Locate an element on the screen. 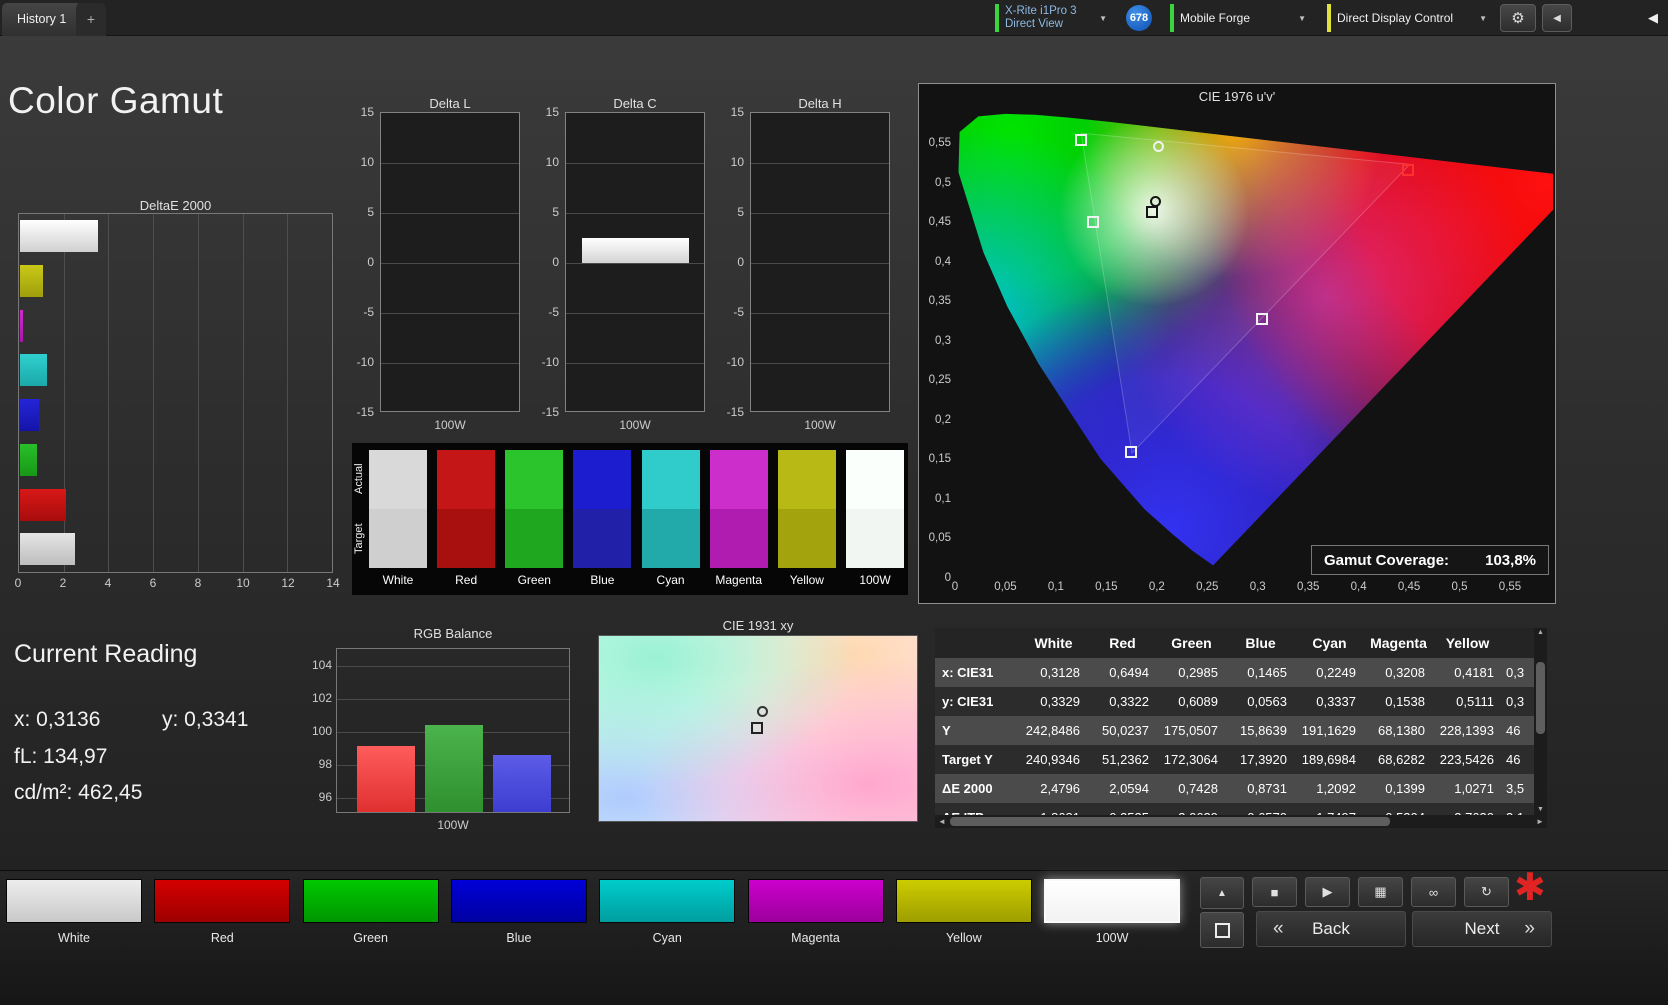 The height and width of the screenshot is (1005, 1668). patch-label: Green is located at coordinates (370, 938).